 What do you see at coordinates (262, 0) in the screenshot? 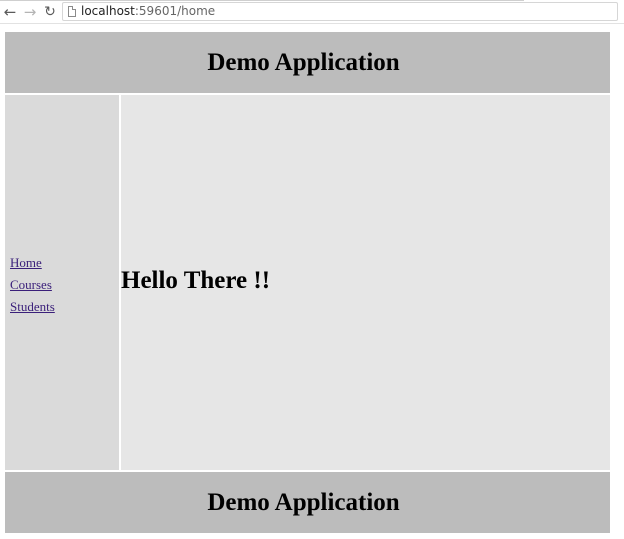
I see `tab-strip-divider` at bounding box center [262, 0].